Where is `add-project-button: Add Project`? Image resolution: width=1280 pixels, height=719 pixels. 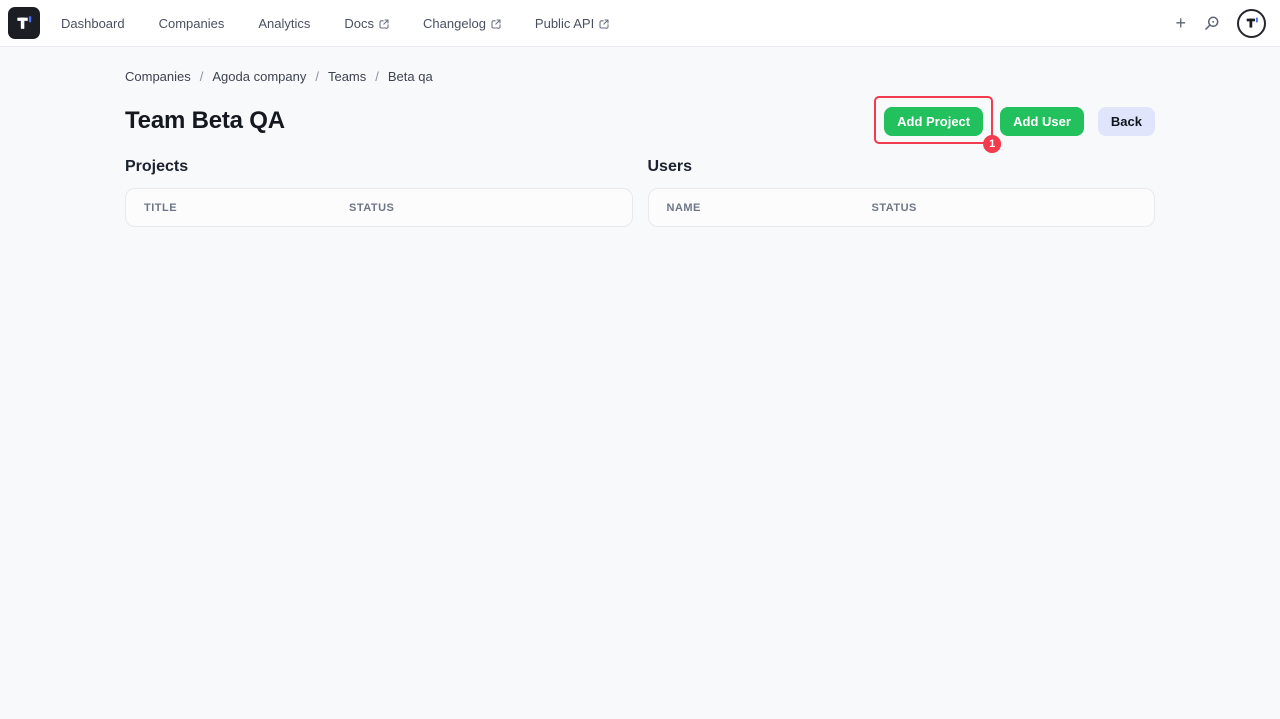
add-project-button: Add Project is located at coordinates (934, 121).